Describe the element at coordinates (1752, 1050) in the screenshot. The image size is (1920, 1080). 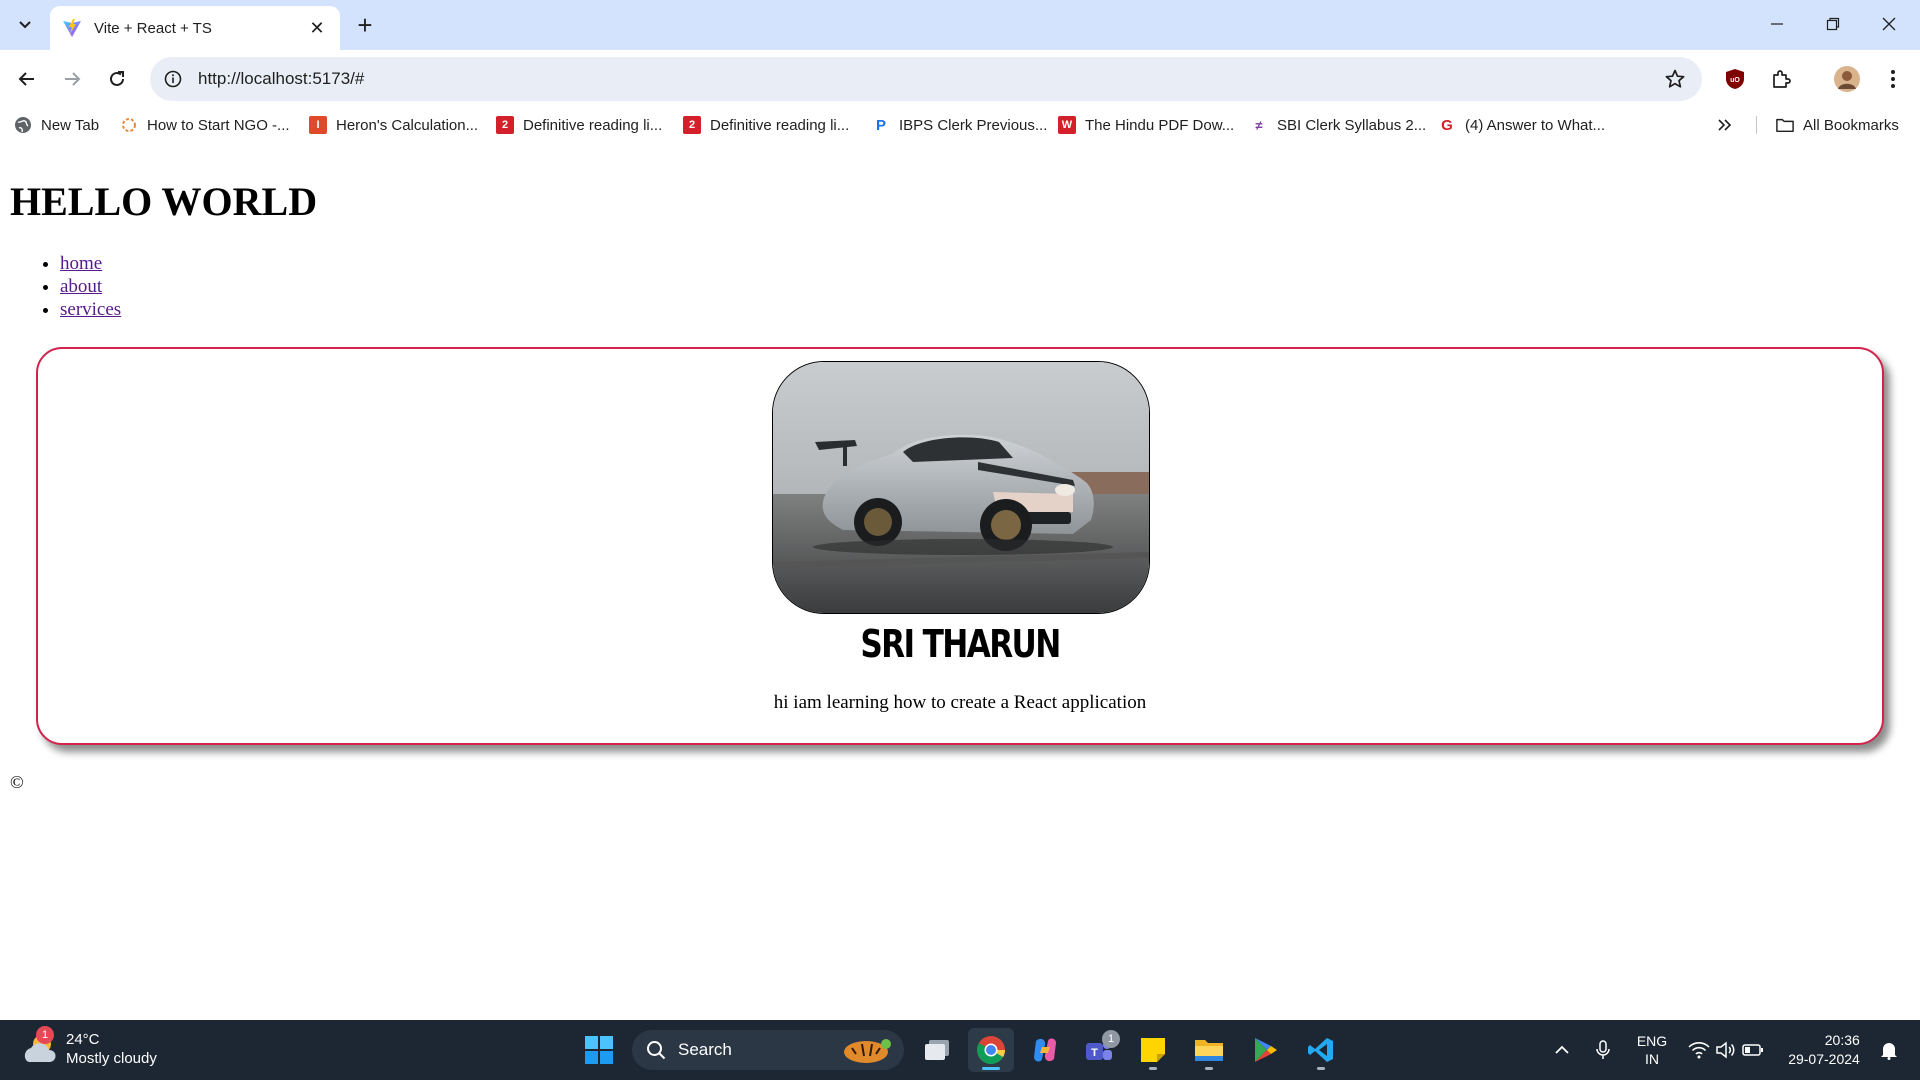
I see `battery-icon` at that location.